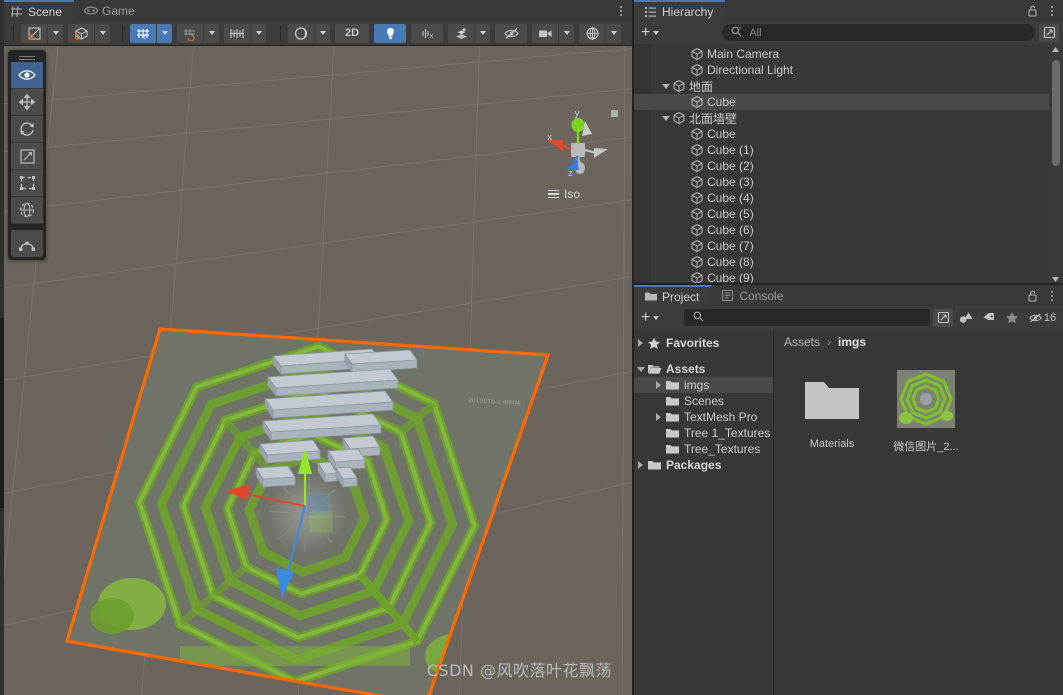 The height and width of the screenshot is (695, 1063). Describe the element at coordinates (27, 102) in the screenshot. I see `move-tool` at that location.